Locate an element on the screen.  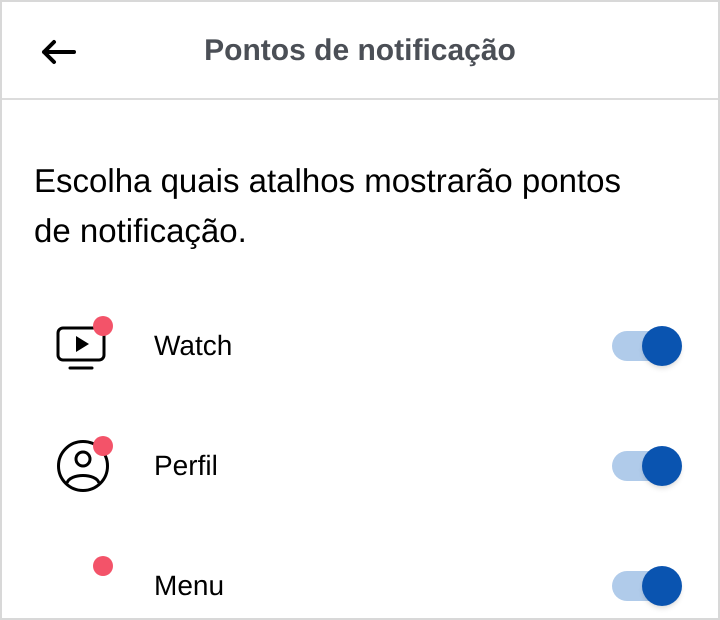
item-label: Watch is located at coordinates (194, 346).